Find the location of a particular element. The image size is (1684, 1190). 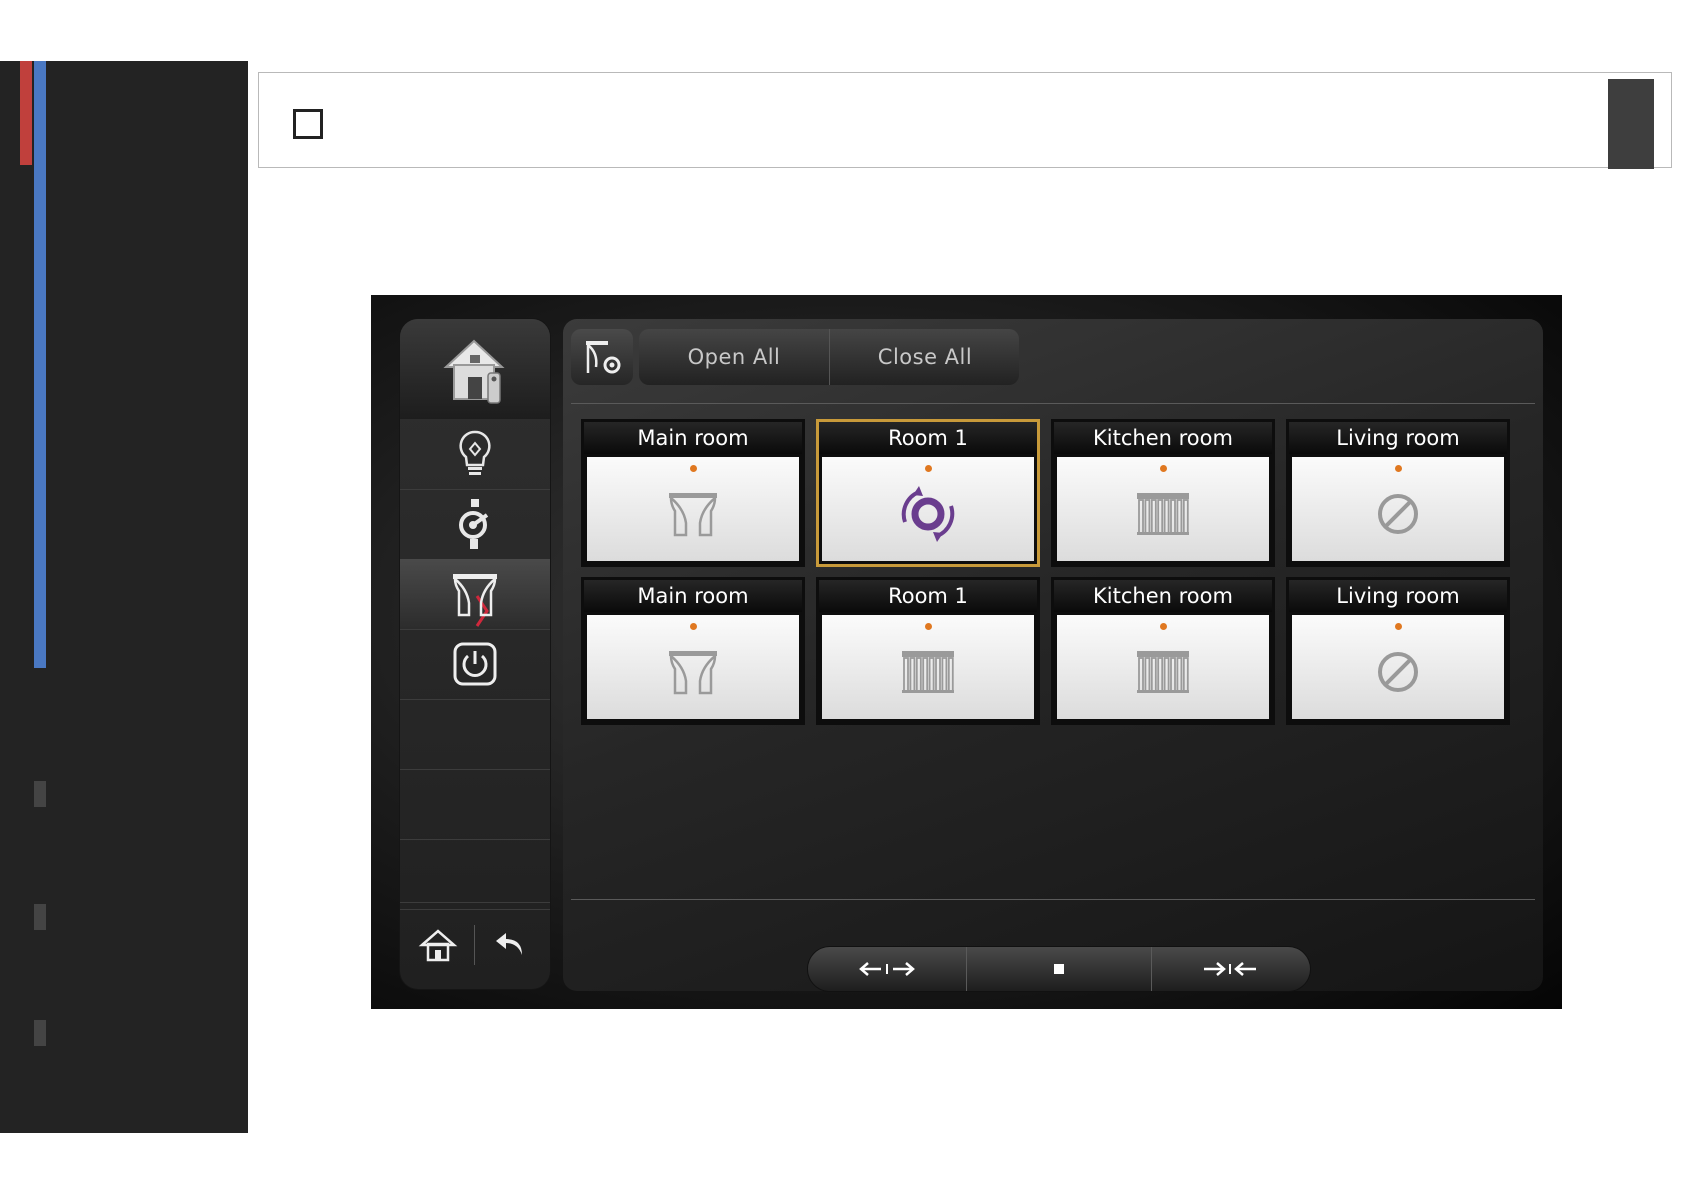

nav-climate is located at coordinates (475, 524).